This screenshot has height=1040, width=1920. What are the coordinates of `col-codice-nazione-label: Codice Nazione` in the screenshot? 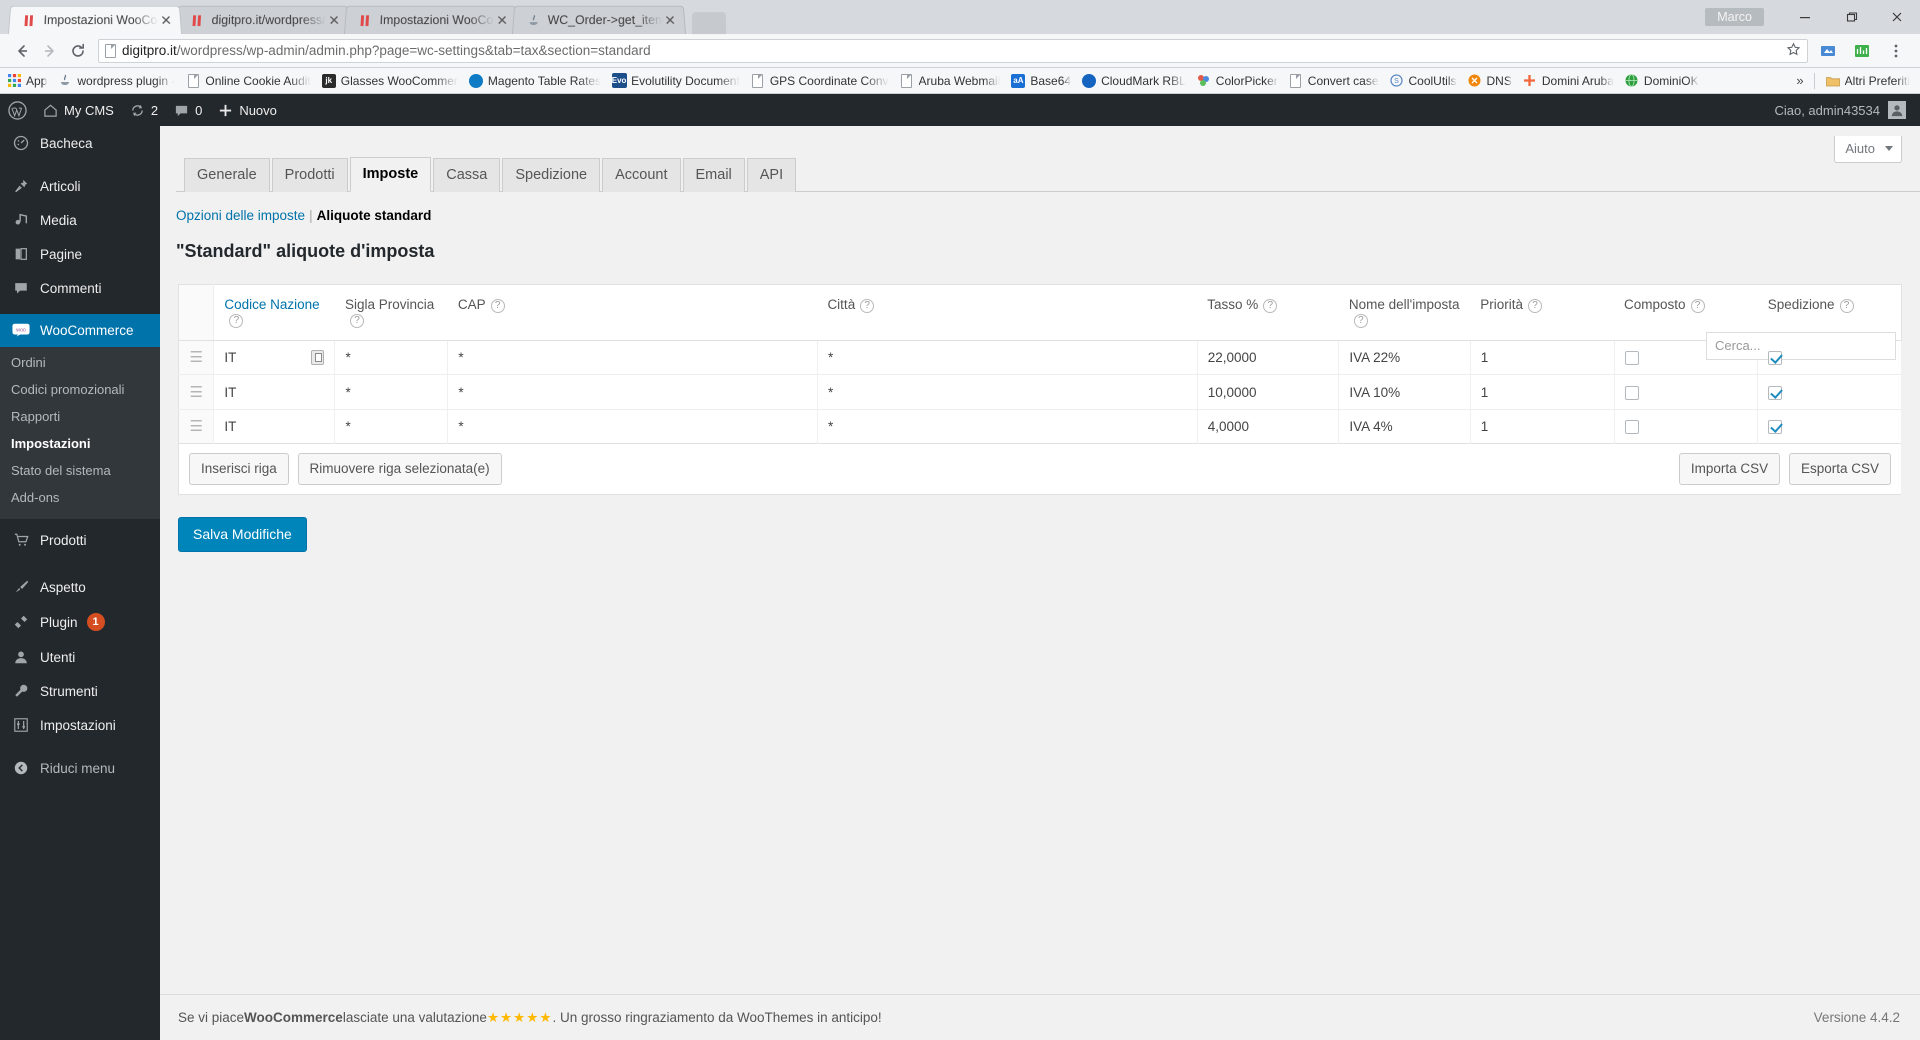 It's located at (271, 304).